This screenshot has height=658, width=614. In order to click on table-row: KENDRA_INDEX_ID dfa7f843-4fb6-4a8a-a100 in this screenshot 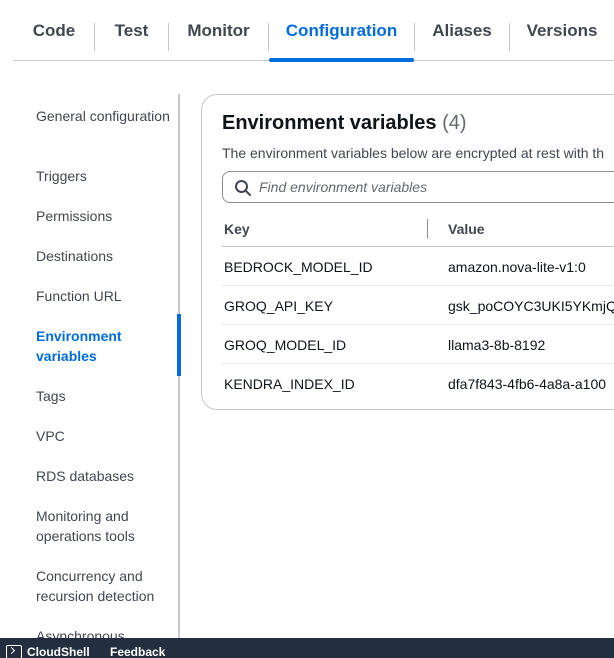, I will do `click(418, 383)`.